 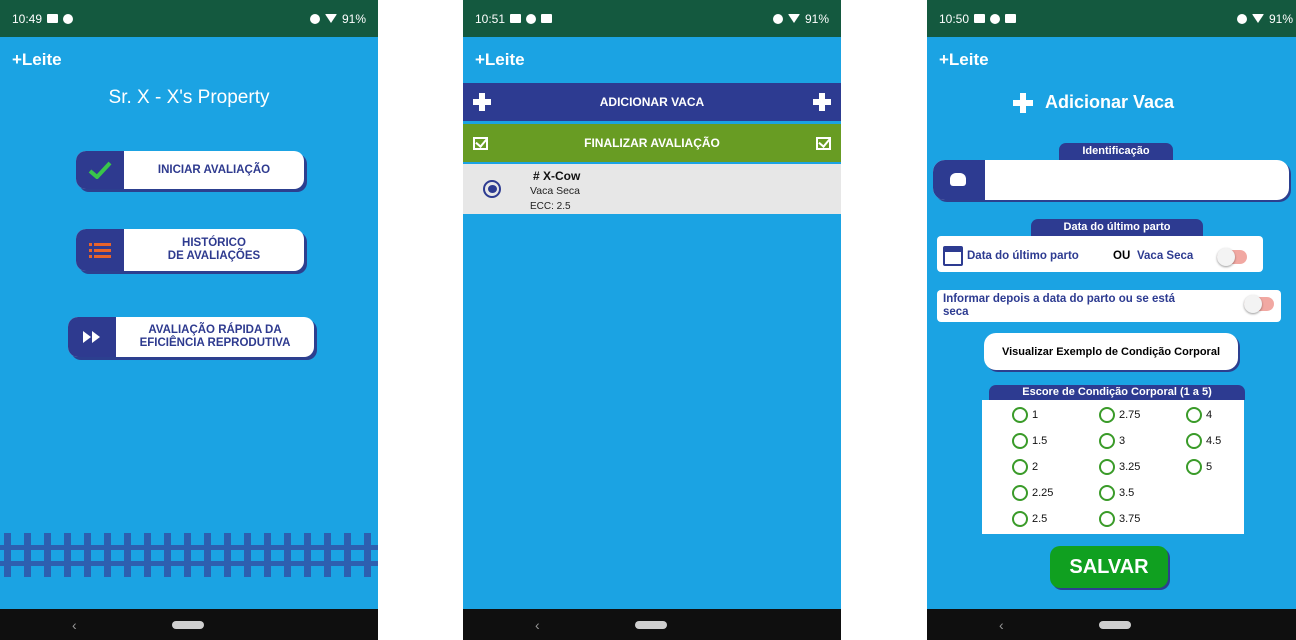 I want to click on finish-evaluation-button: FINALIZAR AVALIAÇÃO, so click(x=652, y=143).